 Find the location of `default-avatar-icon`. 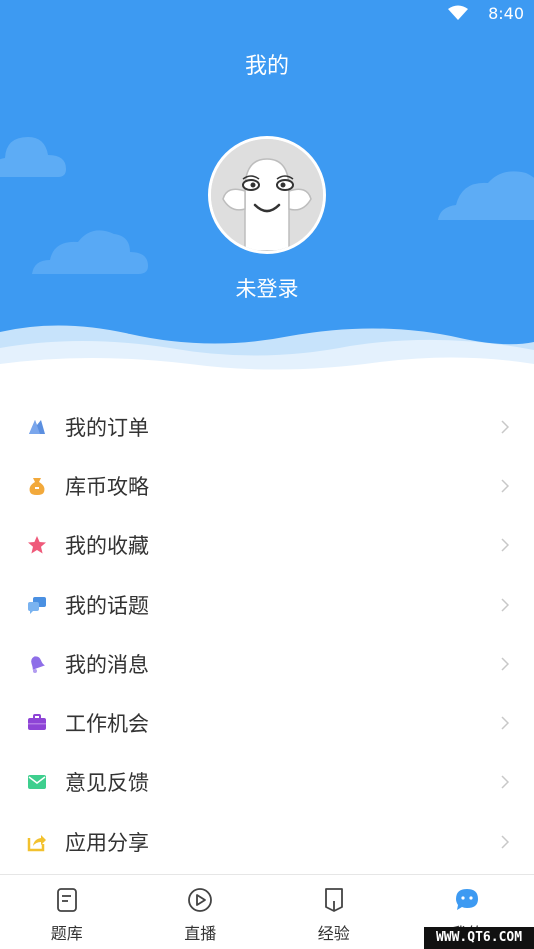

default-avatar-icon is located at coordinates (267, 195).